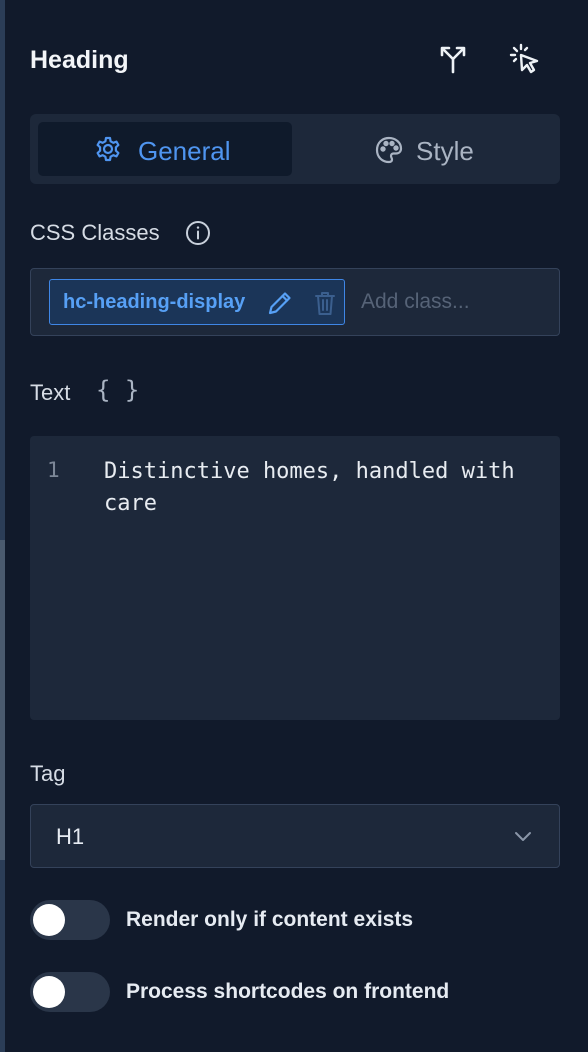 This screenshot has height=1052, width=588. I want to click on css-classes-label: CSS Classes, so click(95, 232).